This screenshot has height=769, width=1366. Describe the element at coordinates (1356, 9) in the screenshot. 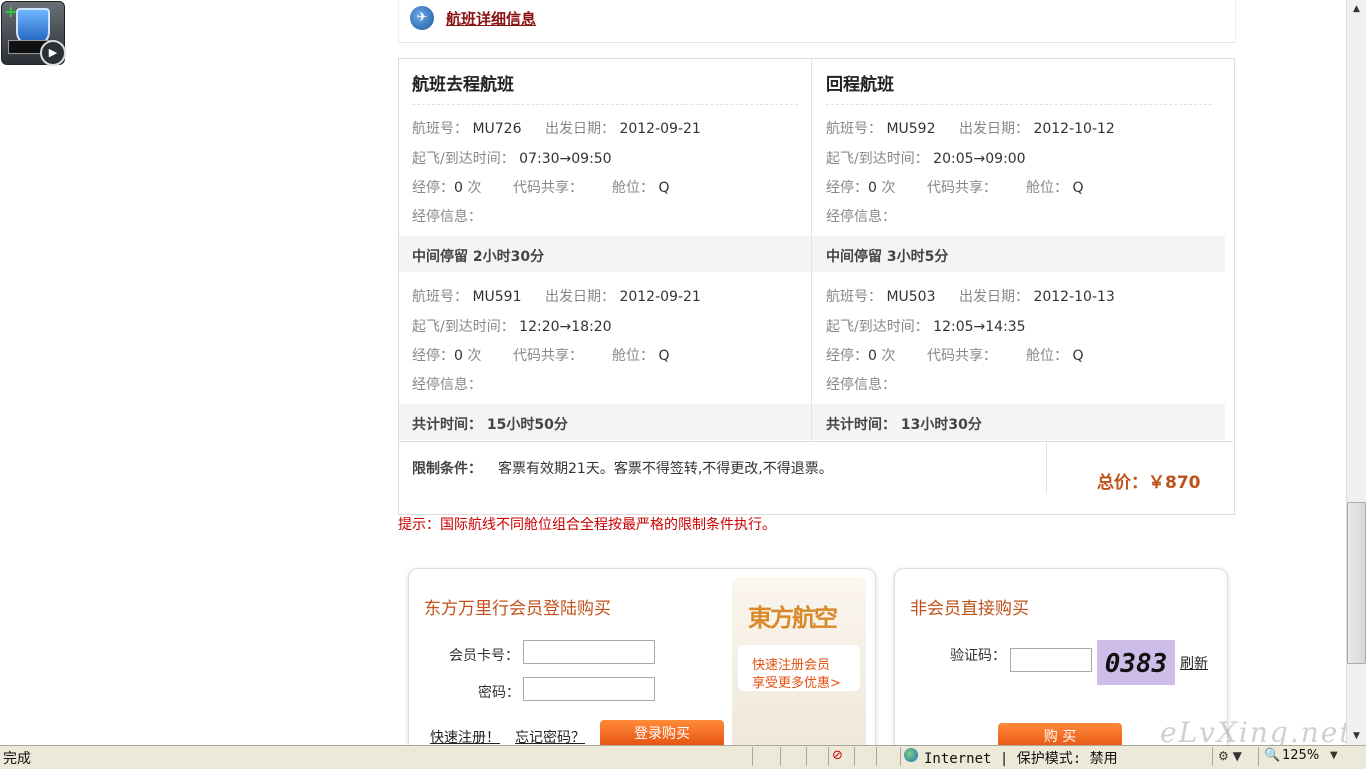

I see `scroll-up-arrow-icon: ▲` at that location.